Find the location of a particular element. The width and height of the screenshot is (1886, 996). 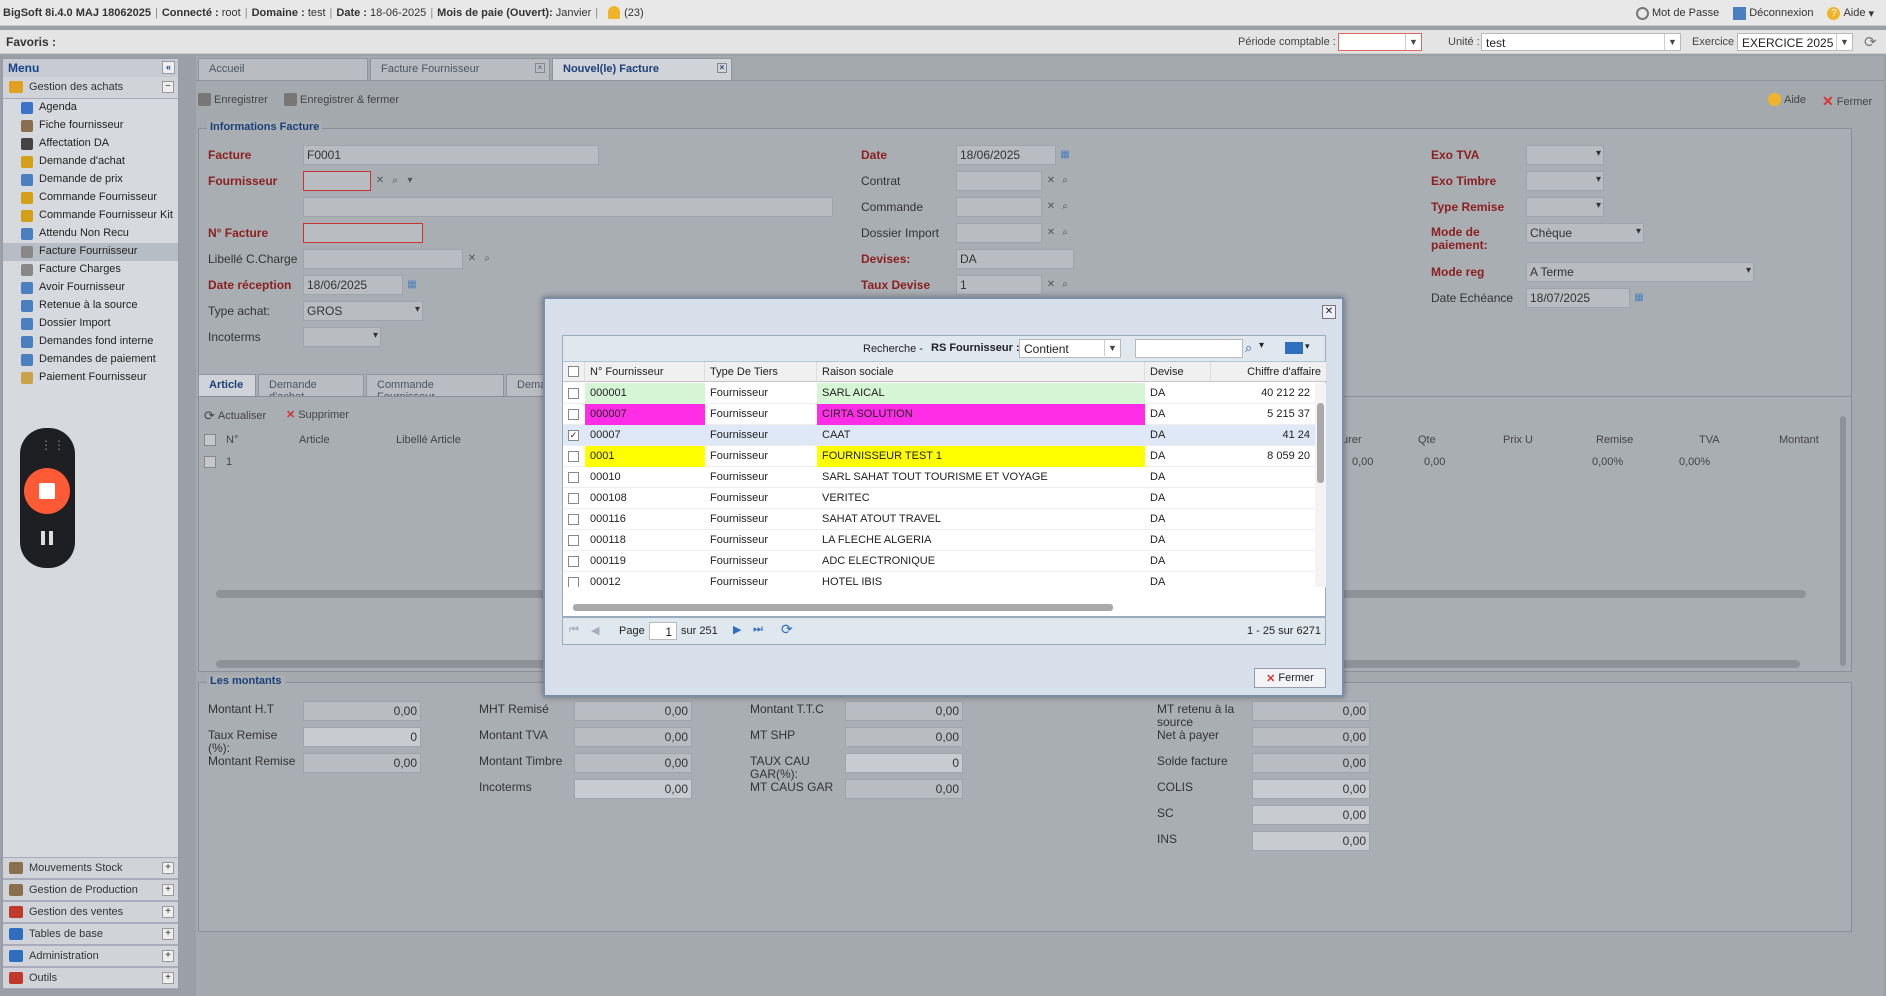

n-facture-input is located at coordinates (363, 233).